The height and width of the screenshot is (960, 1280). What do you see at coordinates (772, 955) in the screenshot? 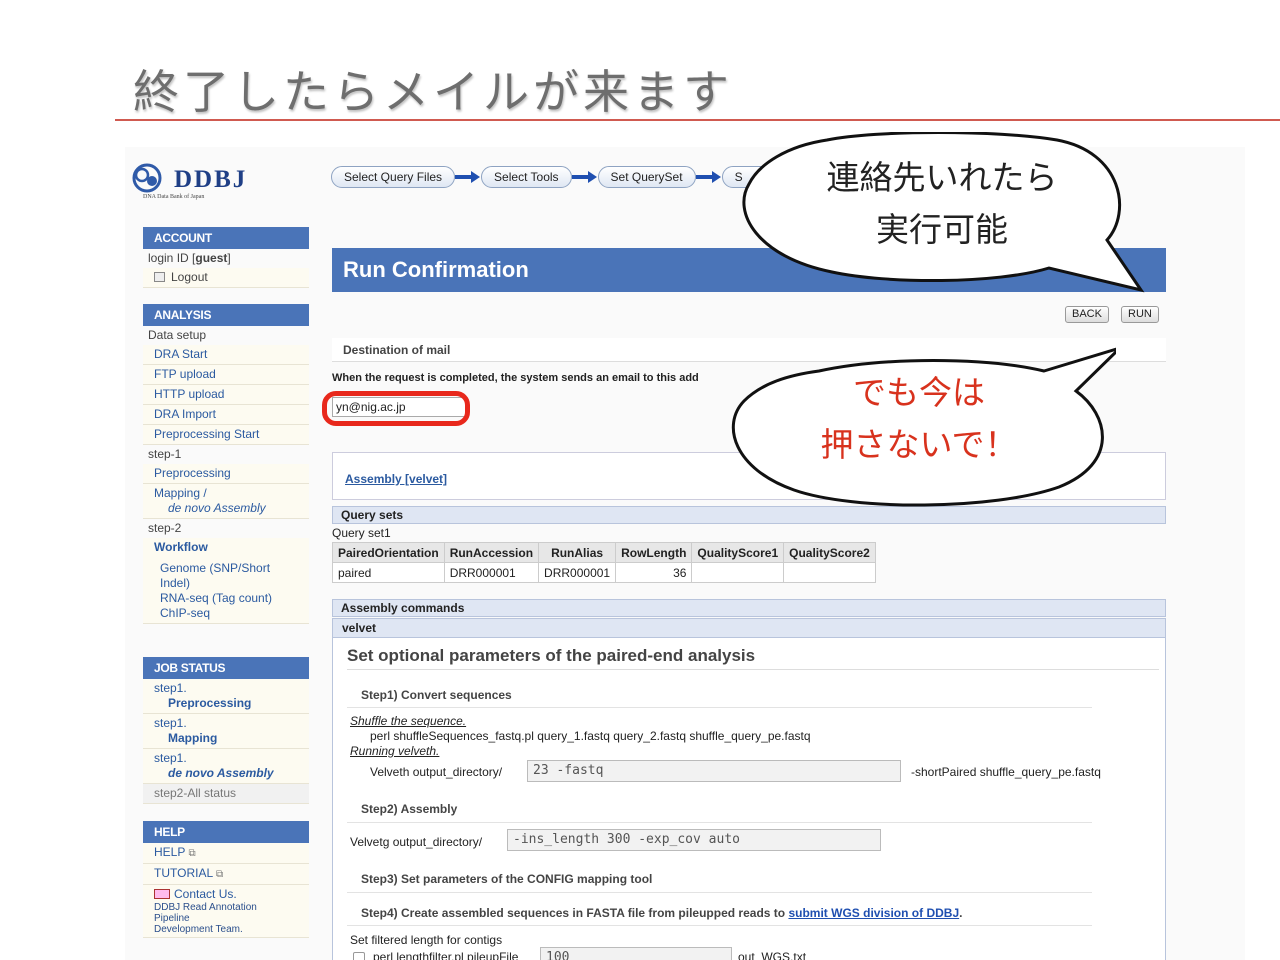
I see `filter-suffix: out_WGS.txt` at bounding box center [772, 955].